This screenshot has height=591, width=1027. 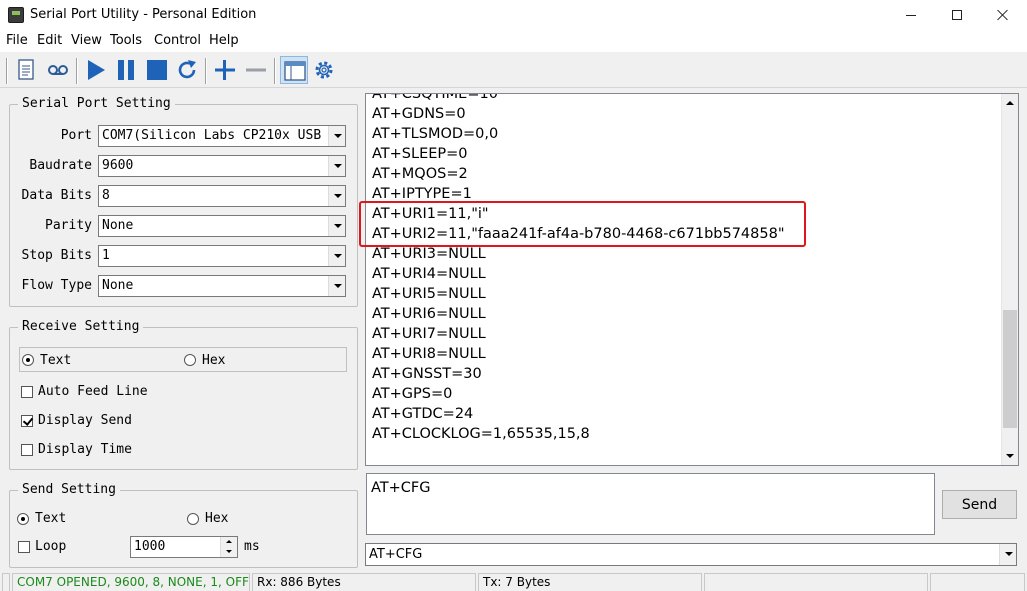 I want to click on receive-line: AT+CLOCKLOG=1,65535,15,8, so click(x=481, y=434).